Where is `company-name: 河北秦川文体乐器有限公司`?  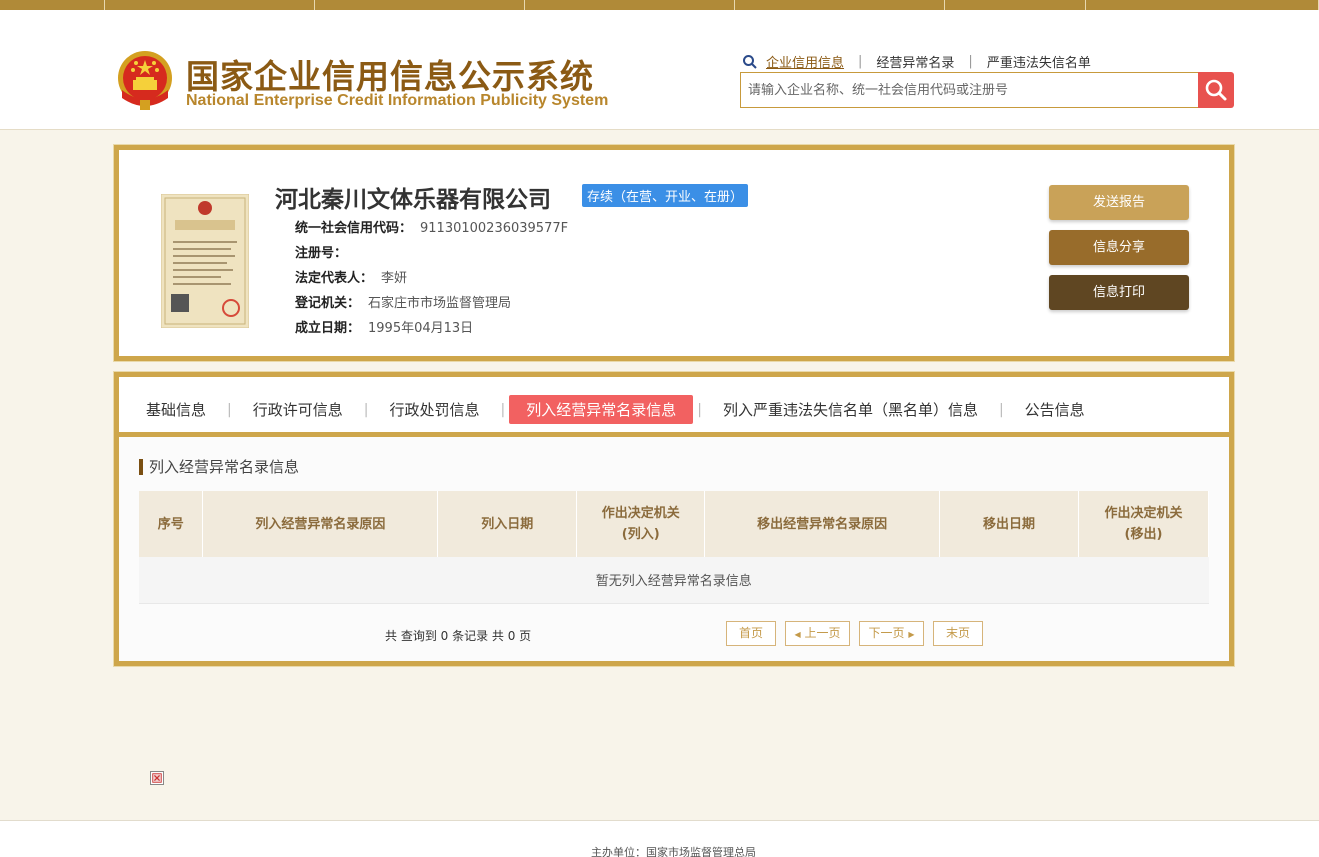
company-name: 河北秦川文体乐器有限公司 is located at coordinates (413, 200).